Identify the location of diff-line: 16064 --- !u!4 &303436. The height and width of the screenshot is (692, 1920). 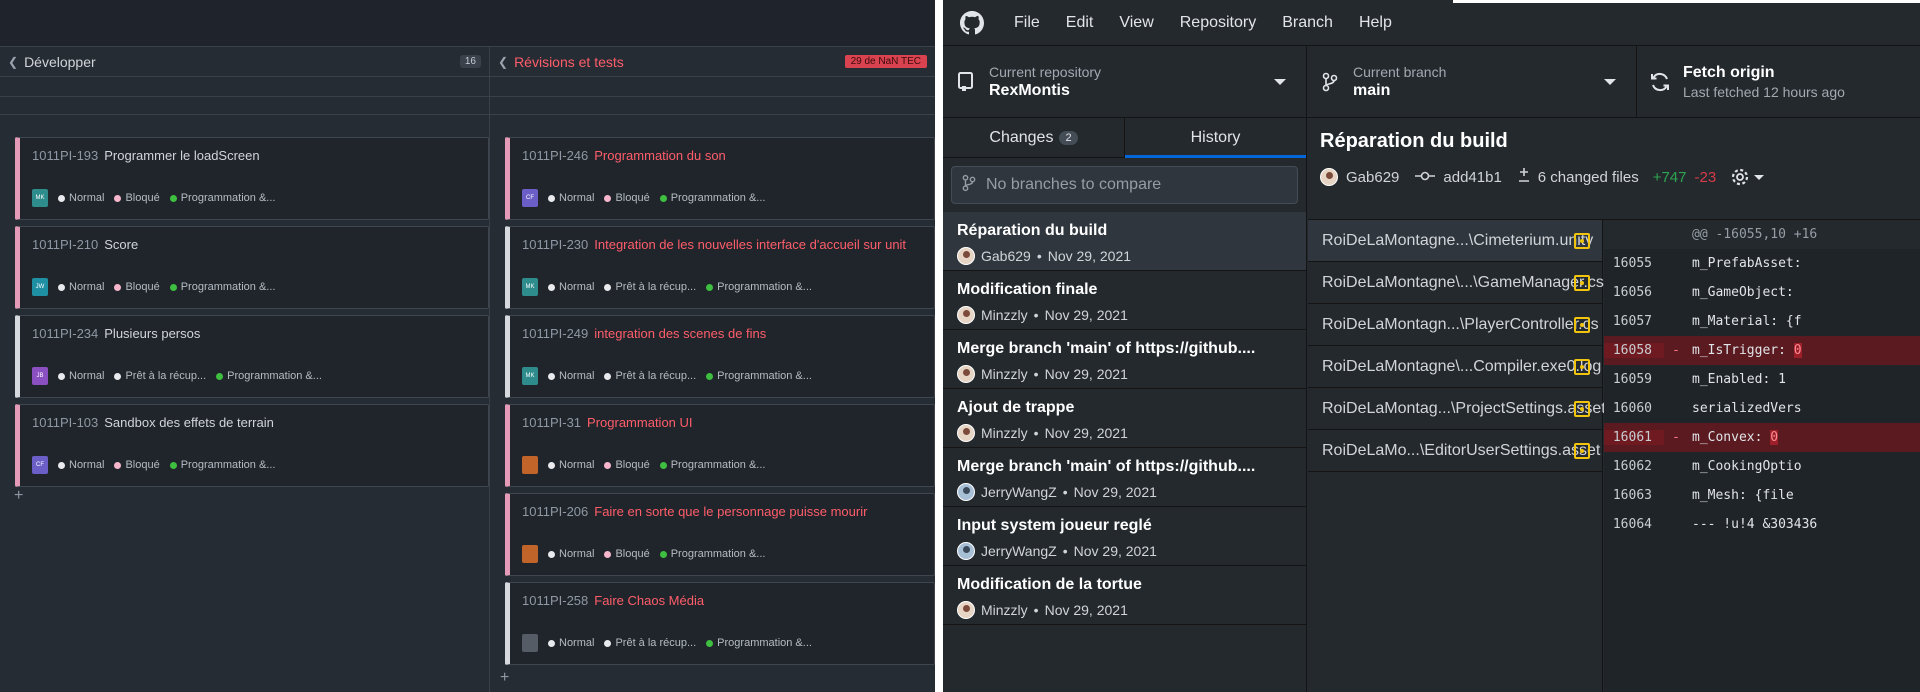
(1762, 524).